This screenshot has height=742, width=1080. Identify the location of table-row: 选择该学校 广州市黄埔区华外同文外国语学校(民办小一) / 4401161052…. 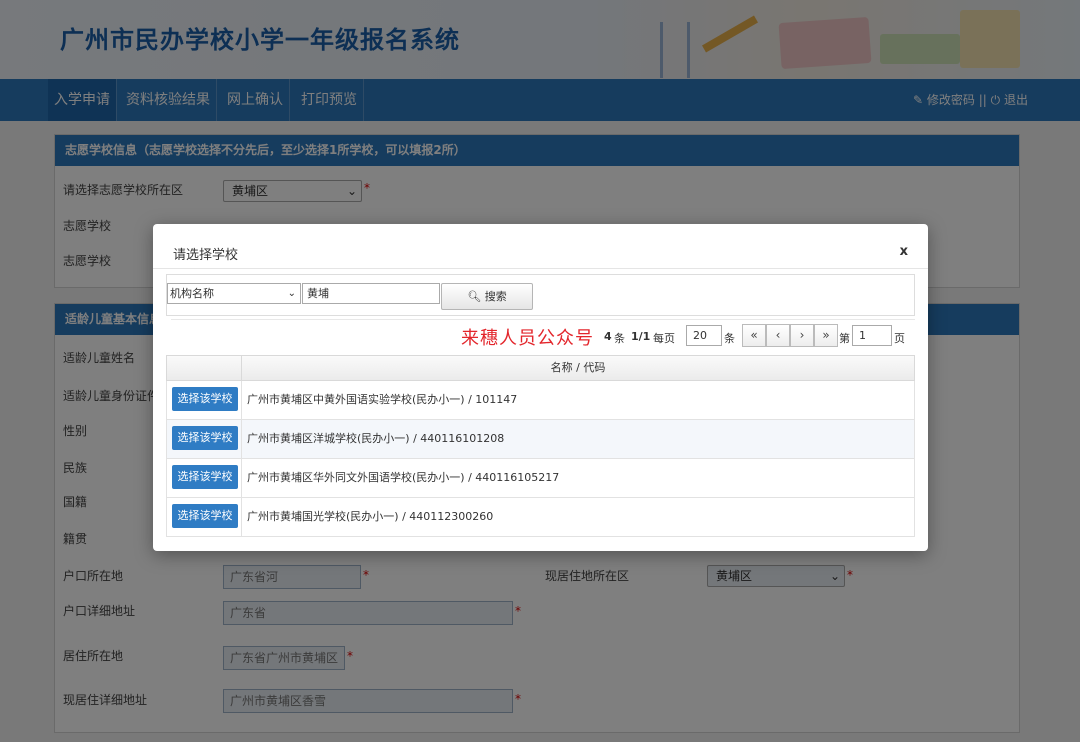
(540, 478).